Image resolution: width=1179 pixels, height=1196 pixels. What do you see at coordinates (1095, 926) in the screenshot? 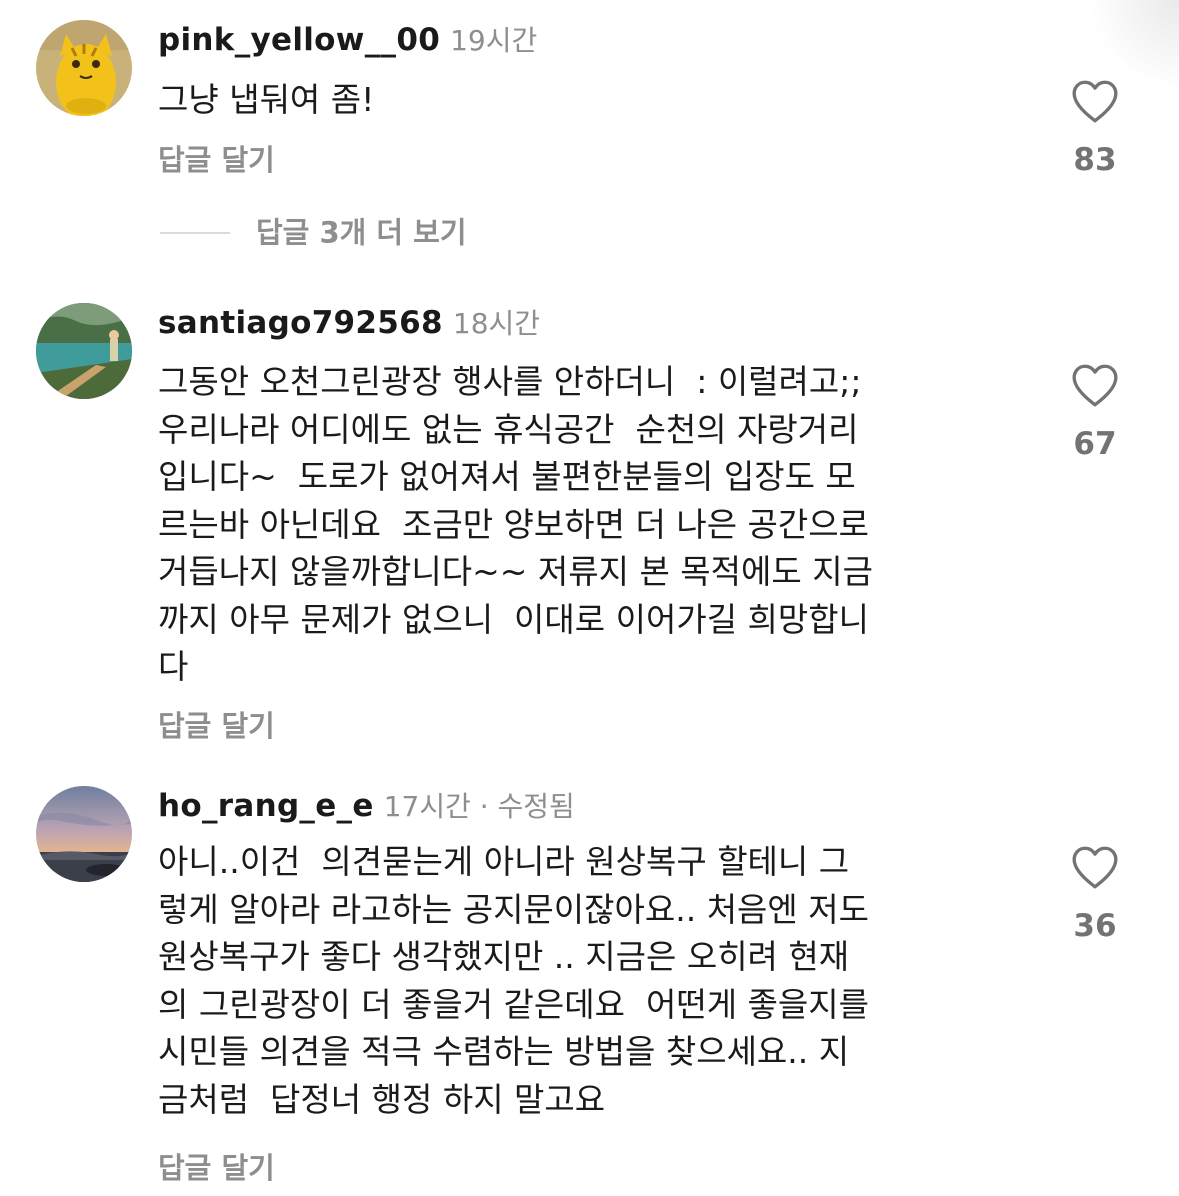
I see `like-count: 36` at bounding box center [1095, 926].